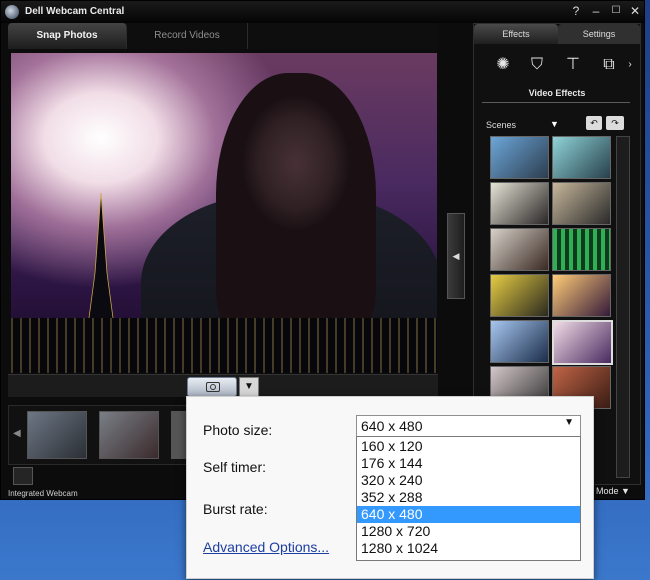 The width and height of the screenshot is (650, 580). Describe the element at coordinates (322, 12) in the screenshot. I see `title-bar: Dell Webcam Central ? – ☐ ✕` at that location.